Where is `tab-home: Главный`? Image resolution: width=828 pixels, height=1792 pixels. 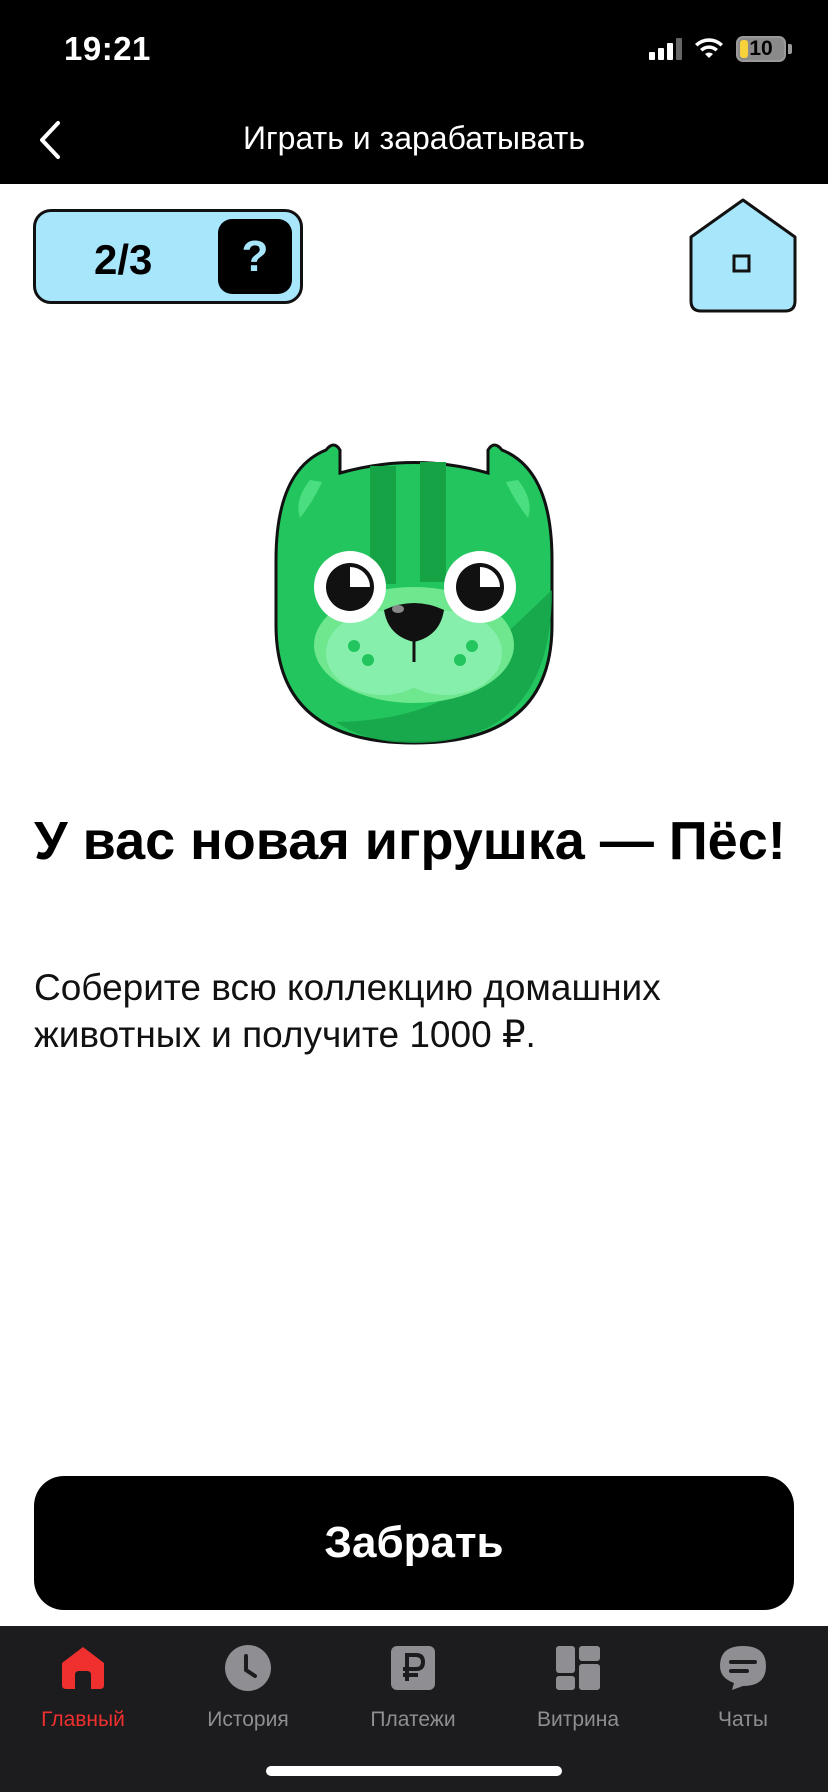 tab-home: Главный is located at coordinates (83, 1690).